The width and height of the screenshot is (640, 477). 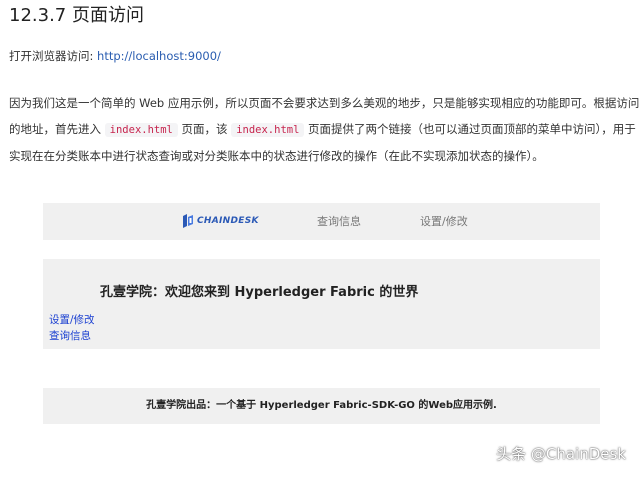 What do you see at coordinates (159, 56) in the screenshot?
I see `localhost-link: http://localhost:9000/` at bounding box center [159, 56].